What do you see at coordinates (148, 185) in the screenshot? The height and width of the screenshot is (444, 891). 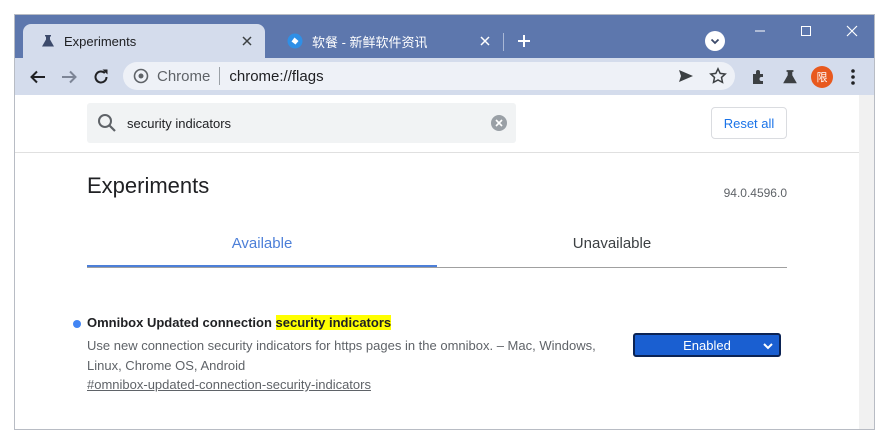 I see `page-title: Experiments` at bounding box center [148, 185].